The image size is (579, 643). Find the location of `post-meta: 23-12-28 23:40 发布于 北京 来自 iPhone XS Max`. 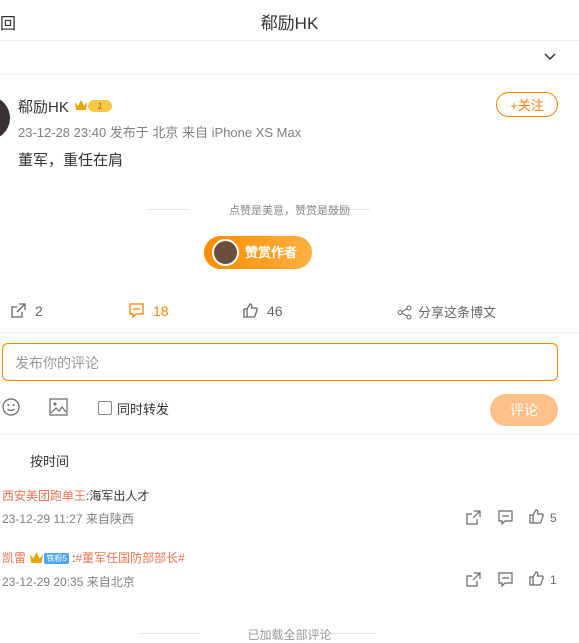

post-meta: 23-12-28 23:40 发布于 北京 来自 iPhone XS Max is located at coordinates (160, 132).